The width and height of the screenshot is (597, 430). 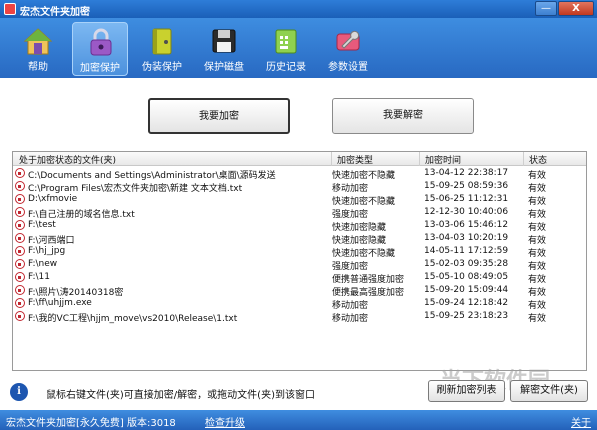 I want to click on table-row: F:\河西端口 快速加密隐藏 13-04-03 10:20:19 有效, so click(x=299, y=239).